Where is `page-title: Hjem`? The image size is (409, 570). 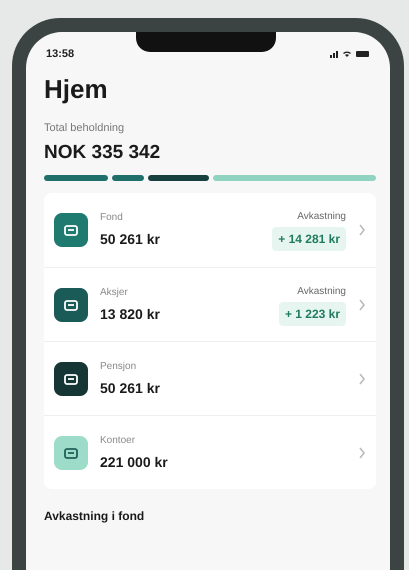 page-title: Hjem is located at coordinates (76, 89).